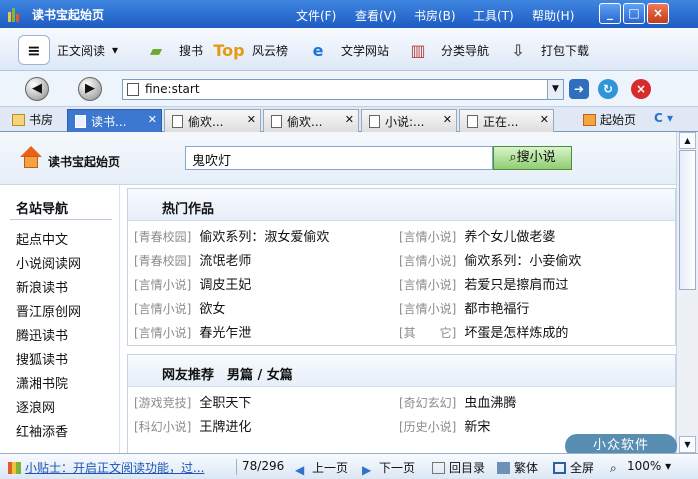  Describe the element at coordinates (32, 119) in the screenshot. I see `library-button: 书房` at that location.